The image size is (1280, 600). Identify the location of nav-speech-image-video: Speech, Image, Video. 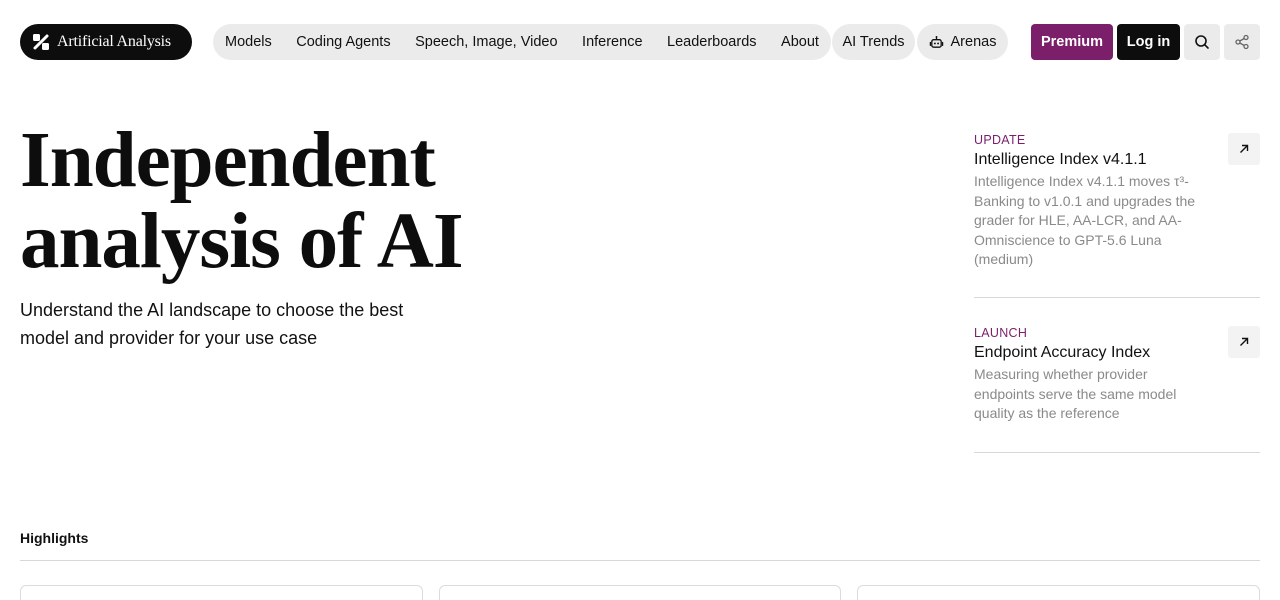
(486, 42).